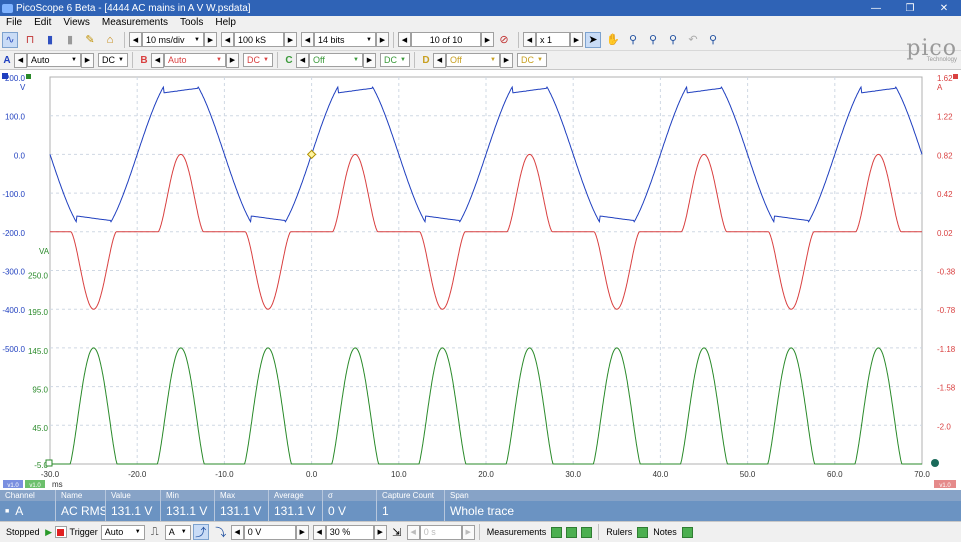 The width and height of the screenshot is (961, 542). I want to click on channel-b-label: B, so click(144, 60).